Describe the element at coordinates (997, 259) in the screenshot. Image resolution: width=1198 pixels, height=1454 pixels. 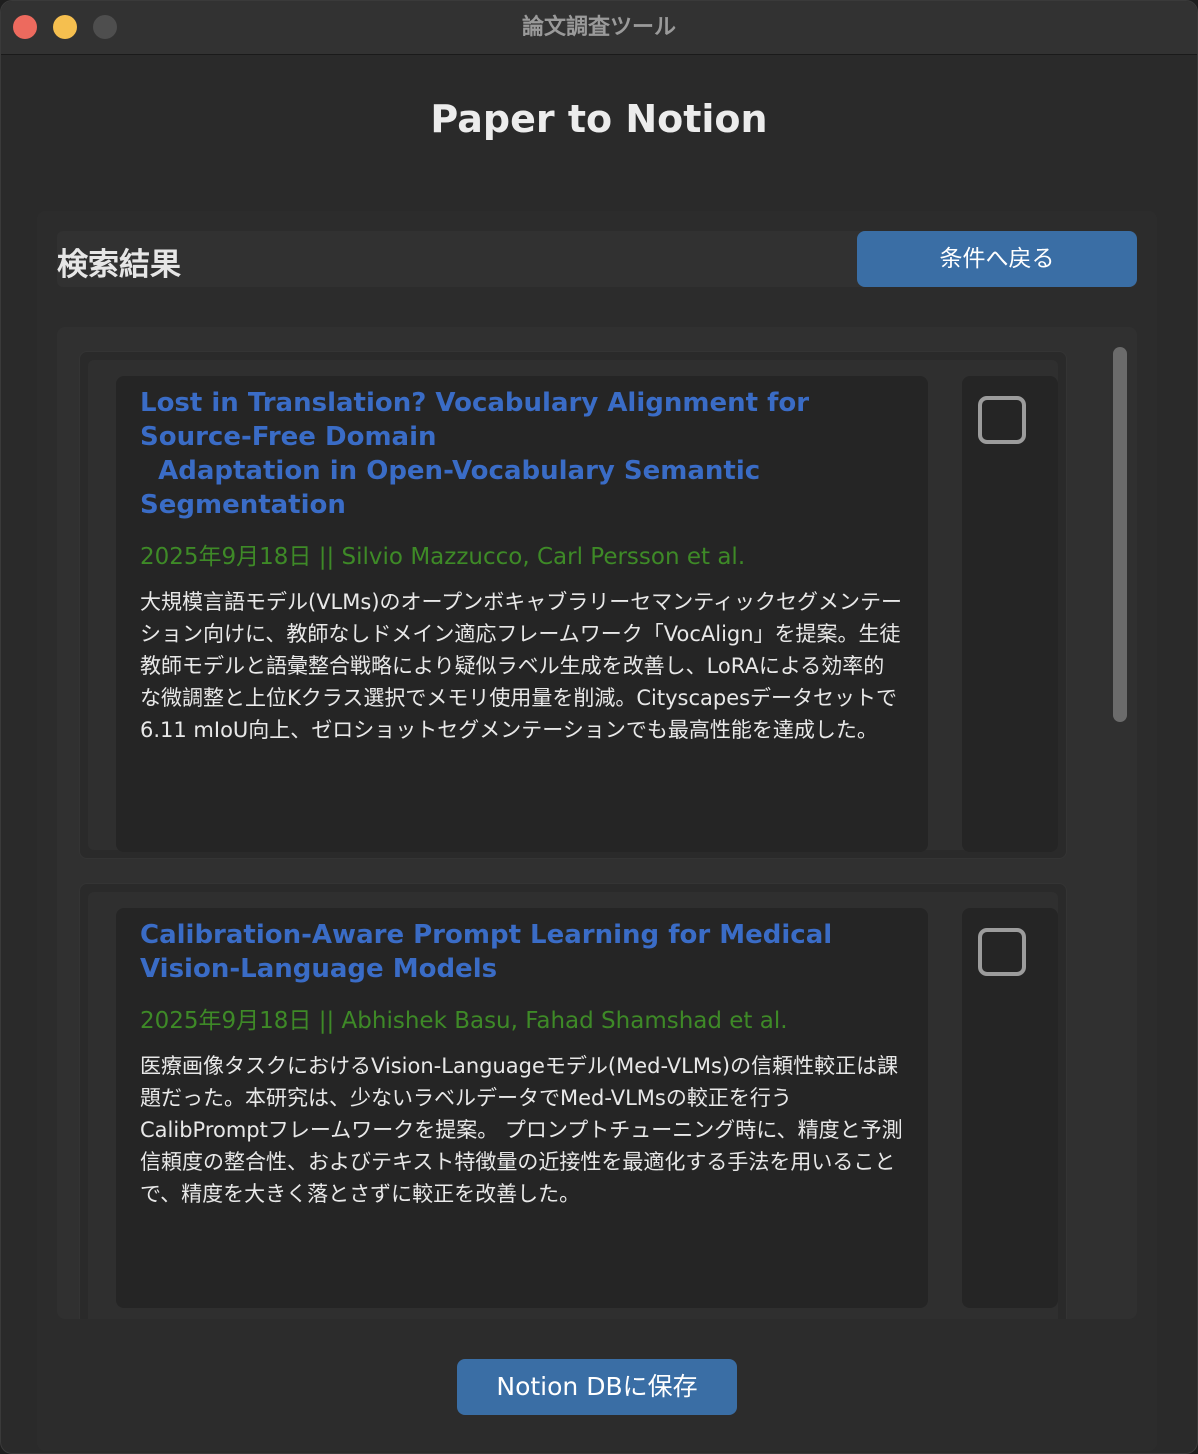
I see `back-to-conditions-button: 条件へ戻る` at that location.